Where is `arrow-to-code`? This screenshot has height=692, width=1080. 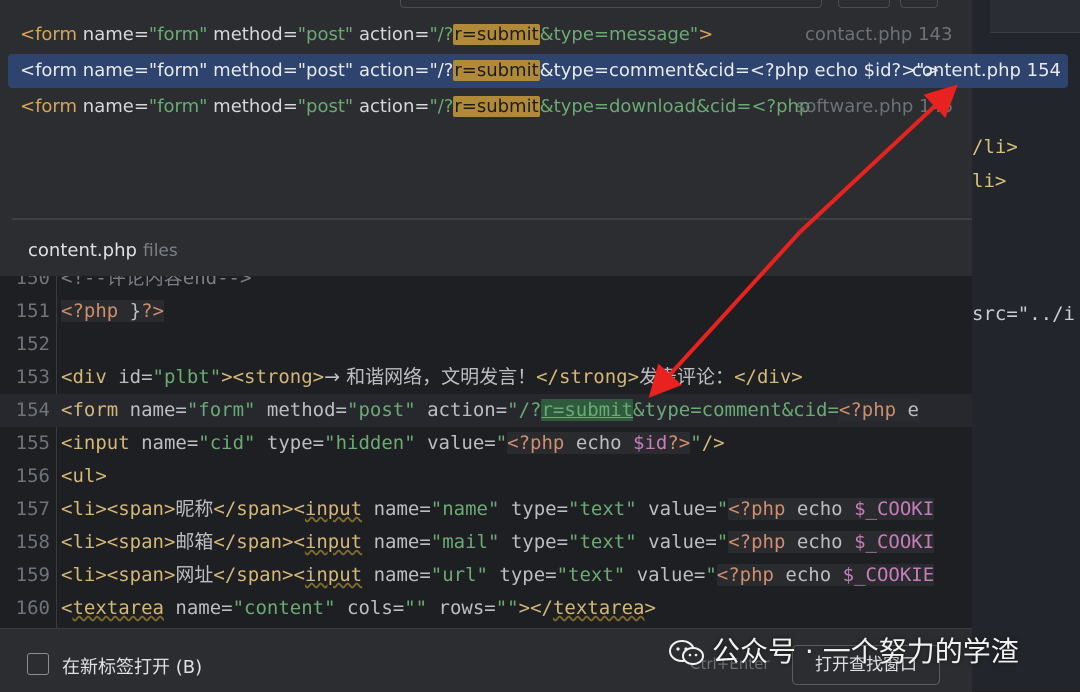 arrow-to-code is located at coordinates (725, 314).